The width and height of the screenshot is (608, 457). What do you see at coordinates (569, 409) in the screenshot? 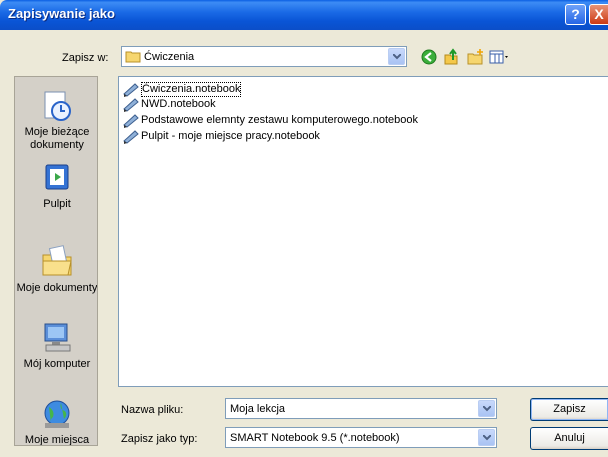
I see `save-button: Zapisz` at bounding box center [569, 409].